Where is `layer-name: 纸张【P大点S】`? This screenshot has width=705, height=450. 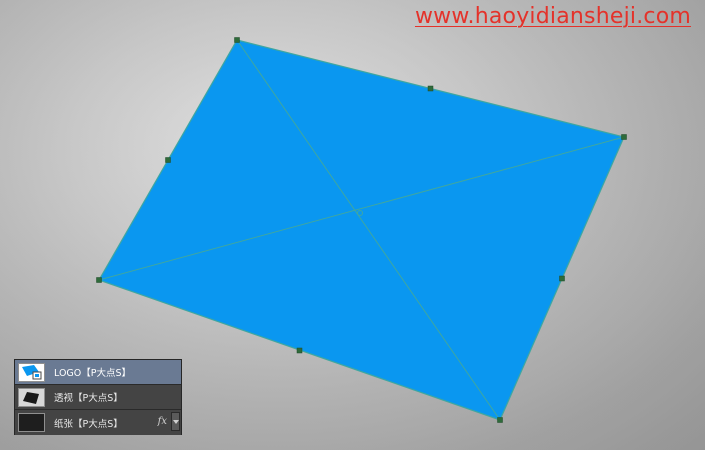
layer-name: 纸张【P大点S】 is located at coordinates (88, 424).